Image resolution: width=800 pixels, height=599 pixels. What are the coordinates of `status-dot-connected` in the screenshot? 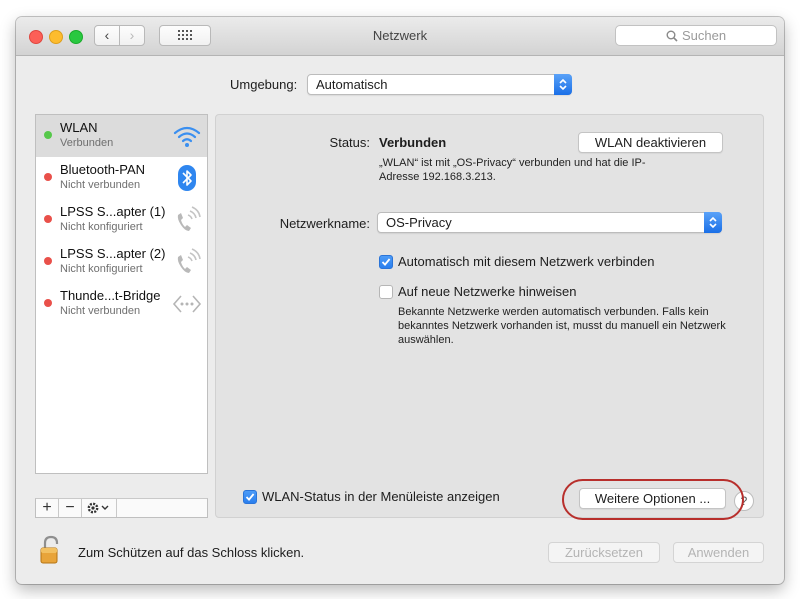 It's located at (48, 135).